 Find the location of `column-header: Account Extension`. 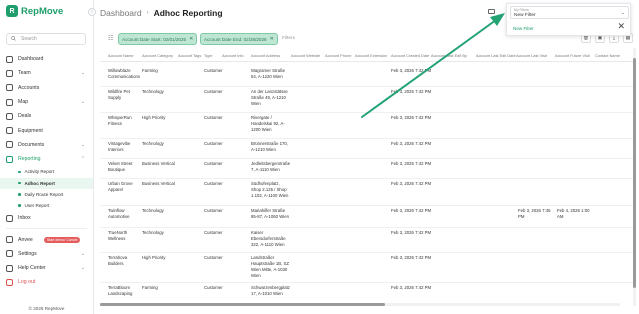

column-header: Account Extension is located at coordinates (371, 55).